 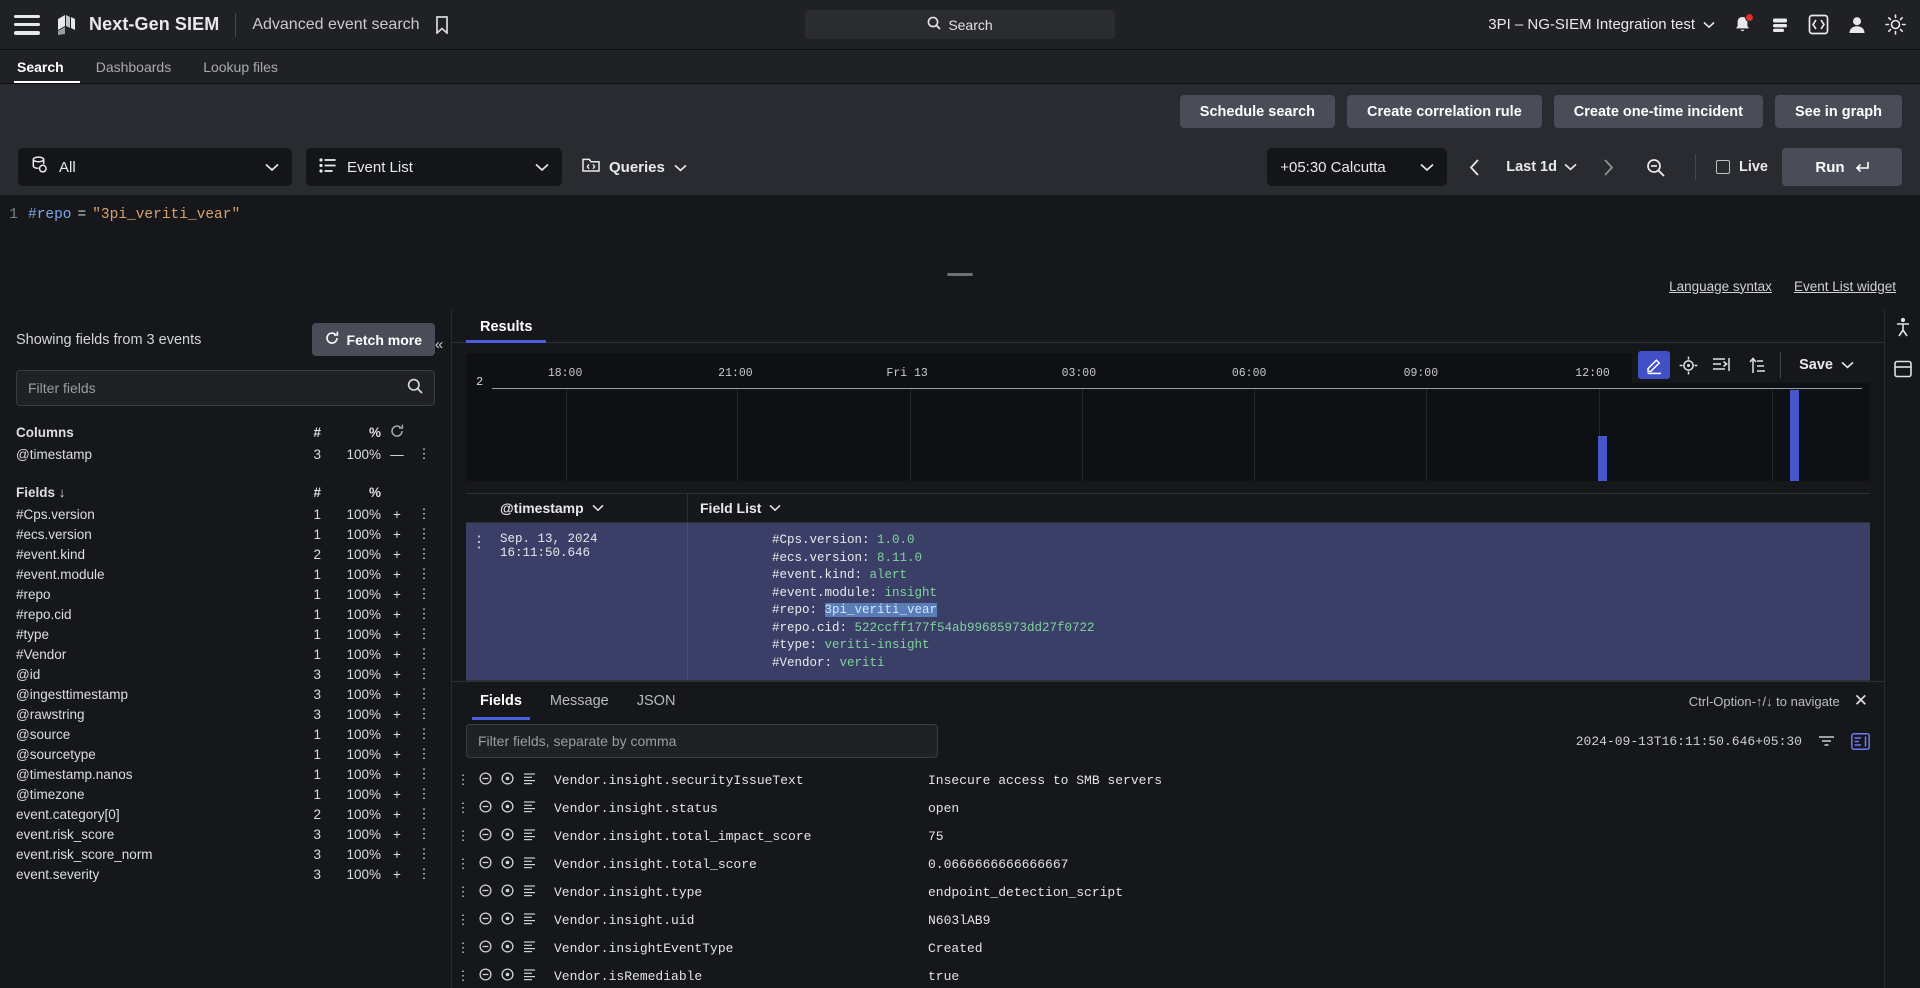 What do you see at coordinates (1357, 167) in the screenshot?
I see `timezone-selector: +05:30 Calcutta` at bounding box center [1357, 167].